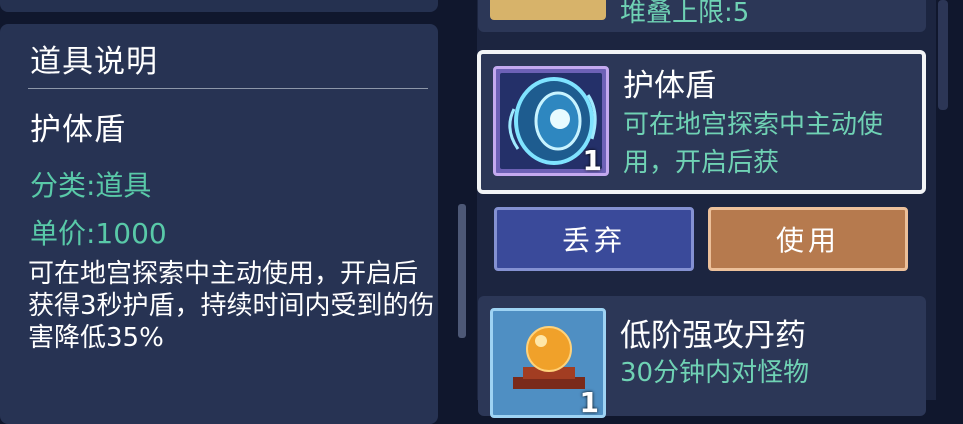  Describe the element at coordinates (753, 144) in the screenshot. I see `description-text: 可在地宫探索中主动使用，开启后获` at that location.